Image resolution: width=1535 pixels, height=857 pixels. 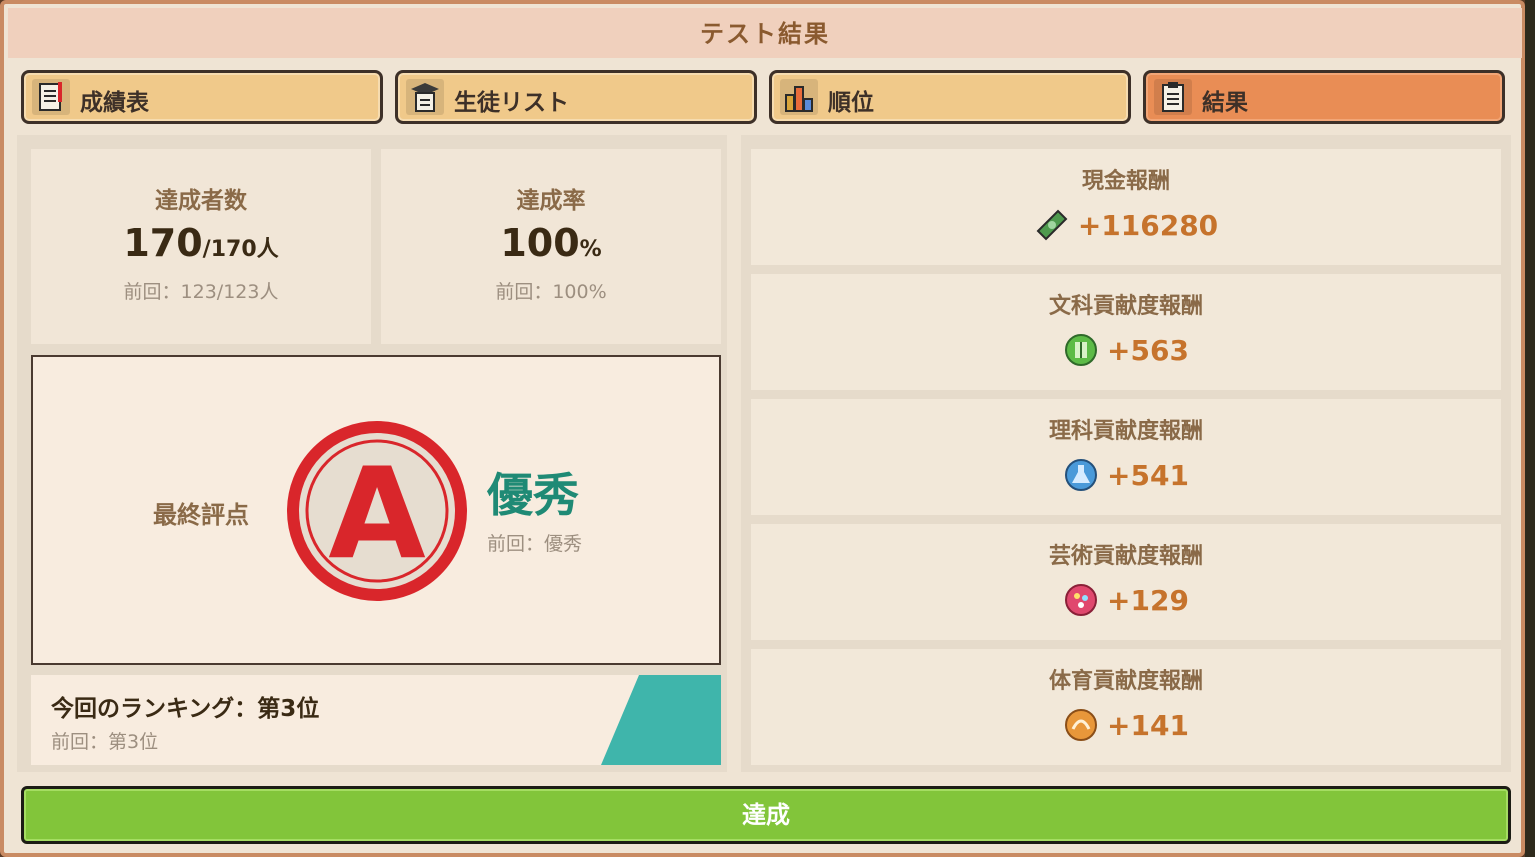 What do you see at coordinates (1148, 225) in the screenshot?
I see `reward-value: +116280` at bounding box center [1148, 225].